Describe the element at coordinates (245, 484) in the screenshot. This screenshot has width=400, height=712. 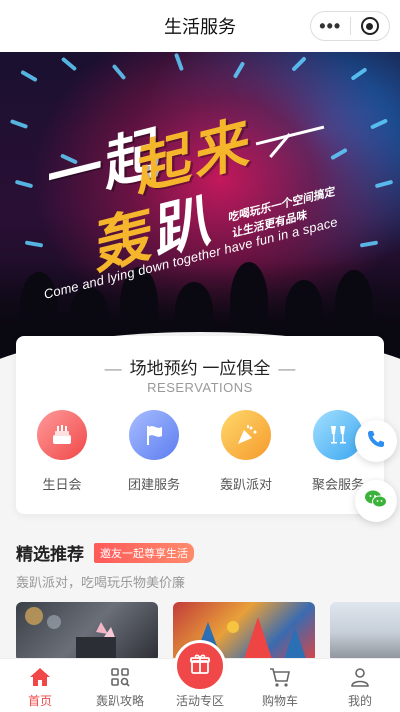
I see `service-label: 轰趴派对` at that location.